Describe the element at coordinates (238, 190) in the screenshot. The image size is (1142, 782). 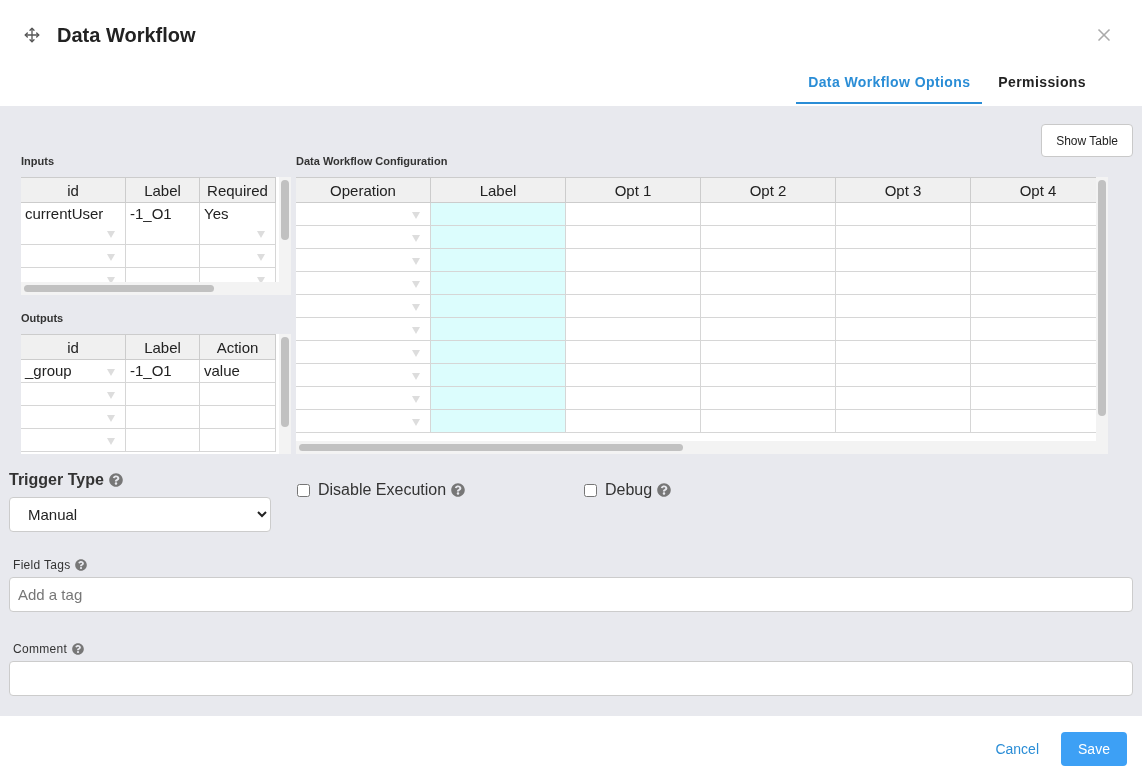
I see `column-header: Required` at that location.